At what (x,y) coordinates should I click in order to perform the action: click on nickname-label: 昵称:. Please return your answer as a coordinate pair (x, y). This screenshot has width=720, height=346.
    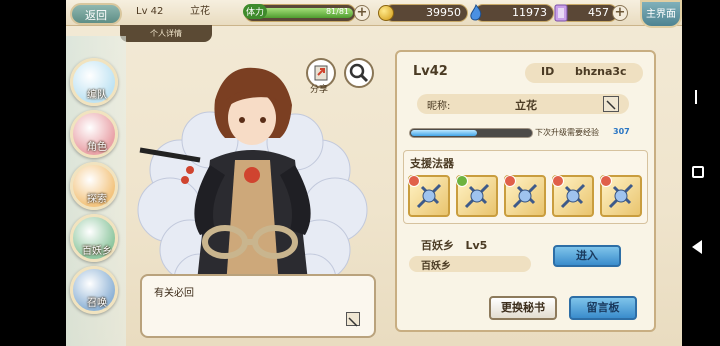
    Looking at the image, I should click on (439, 106).